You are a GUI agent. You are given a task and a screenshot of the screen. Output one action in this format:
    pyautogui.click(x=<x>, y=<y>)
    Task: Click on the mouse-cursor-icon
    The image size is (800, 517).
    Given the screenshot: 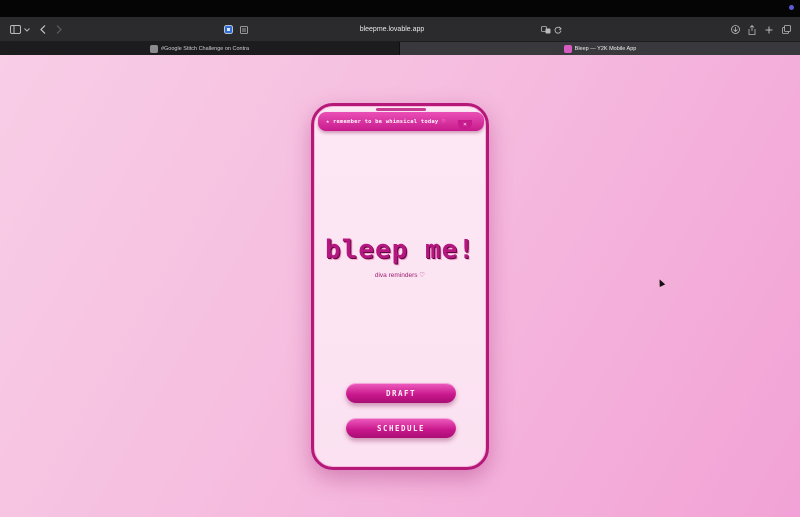 What is the action you would take?
    pyautogui.click(x=661, y=282)
    